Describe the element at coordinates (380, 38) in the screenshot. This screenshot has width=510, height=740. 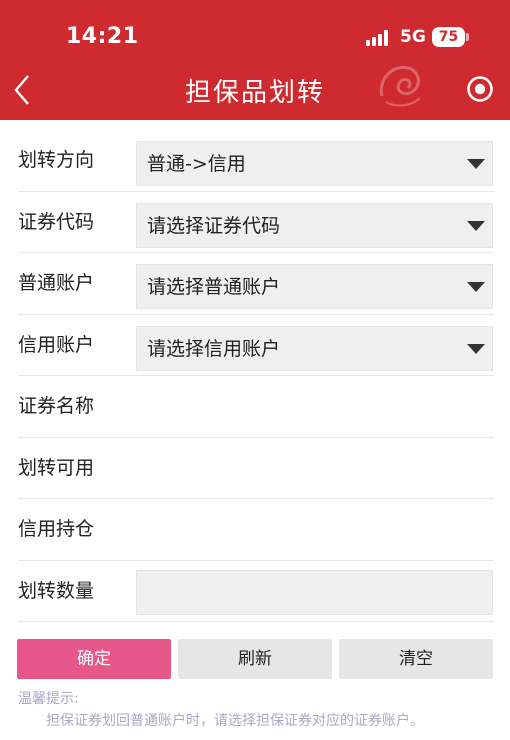
I see `signal-icon` at that location.